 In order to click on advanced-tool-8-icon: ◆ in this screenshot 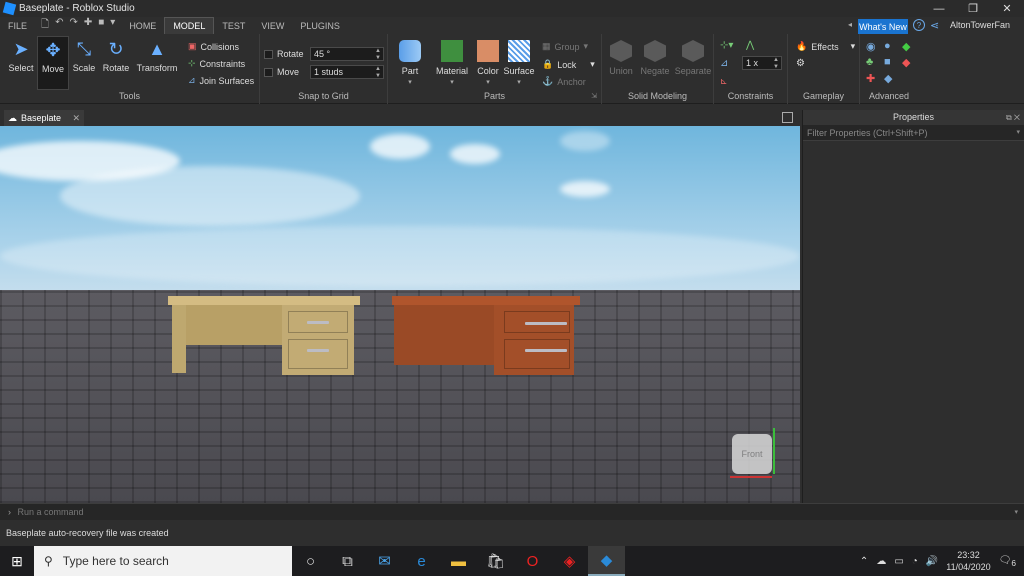, I will do `click(888, 78)`.